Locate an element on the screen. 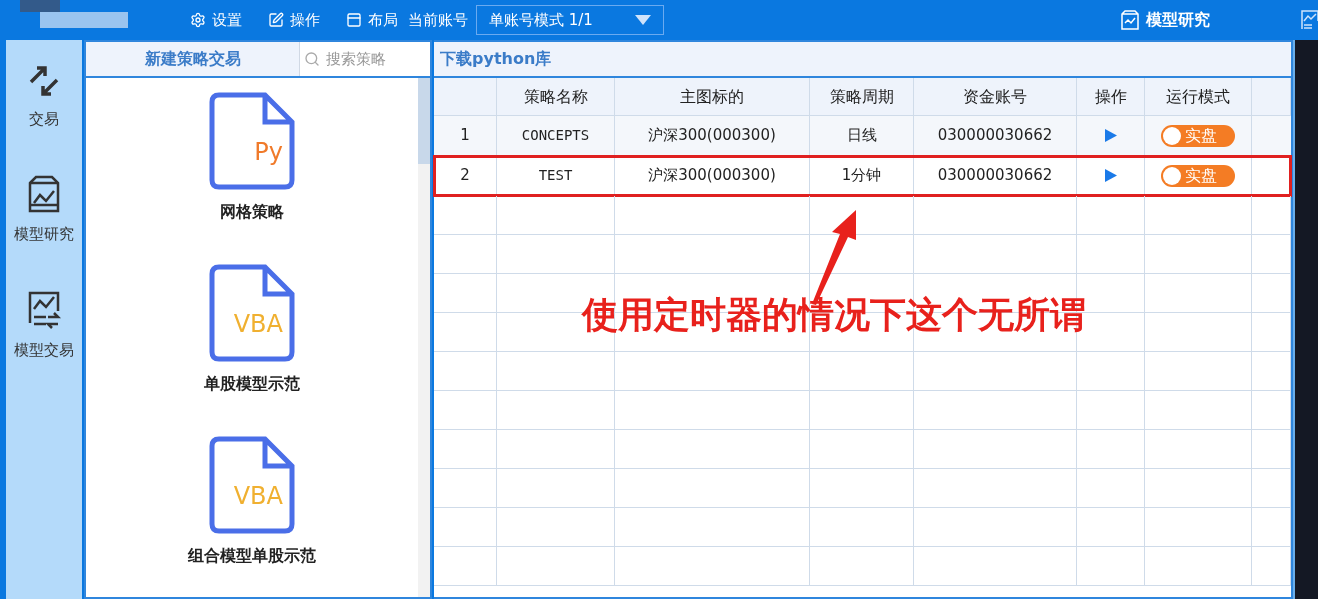  table-cell: 030000030662 is located at coordinates (995, 175).